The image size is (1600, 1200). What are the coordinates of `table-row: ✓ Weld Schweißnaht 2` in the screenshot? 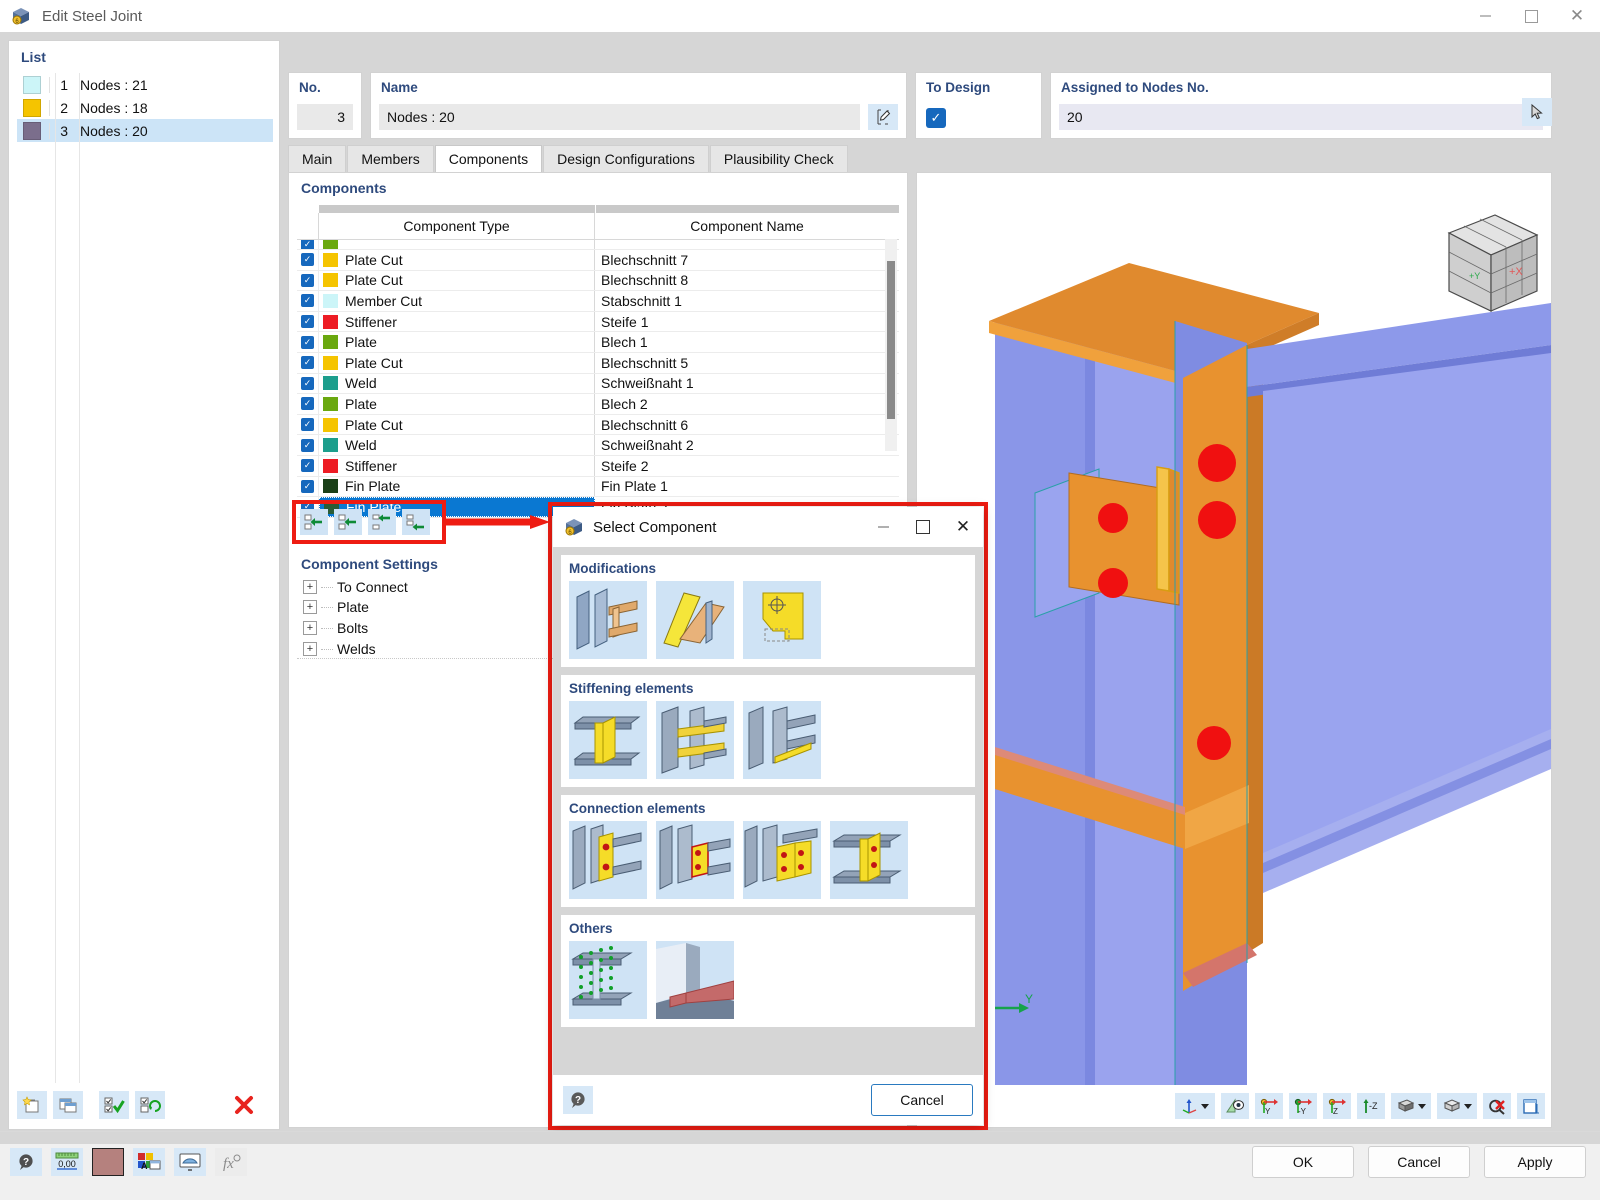 It's located at (598, 445).